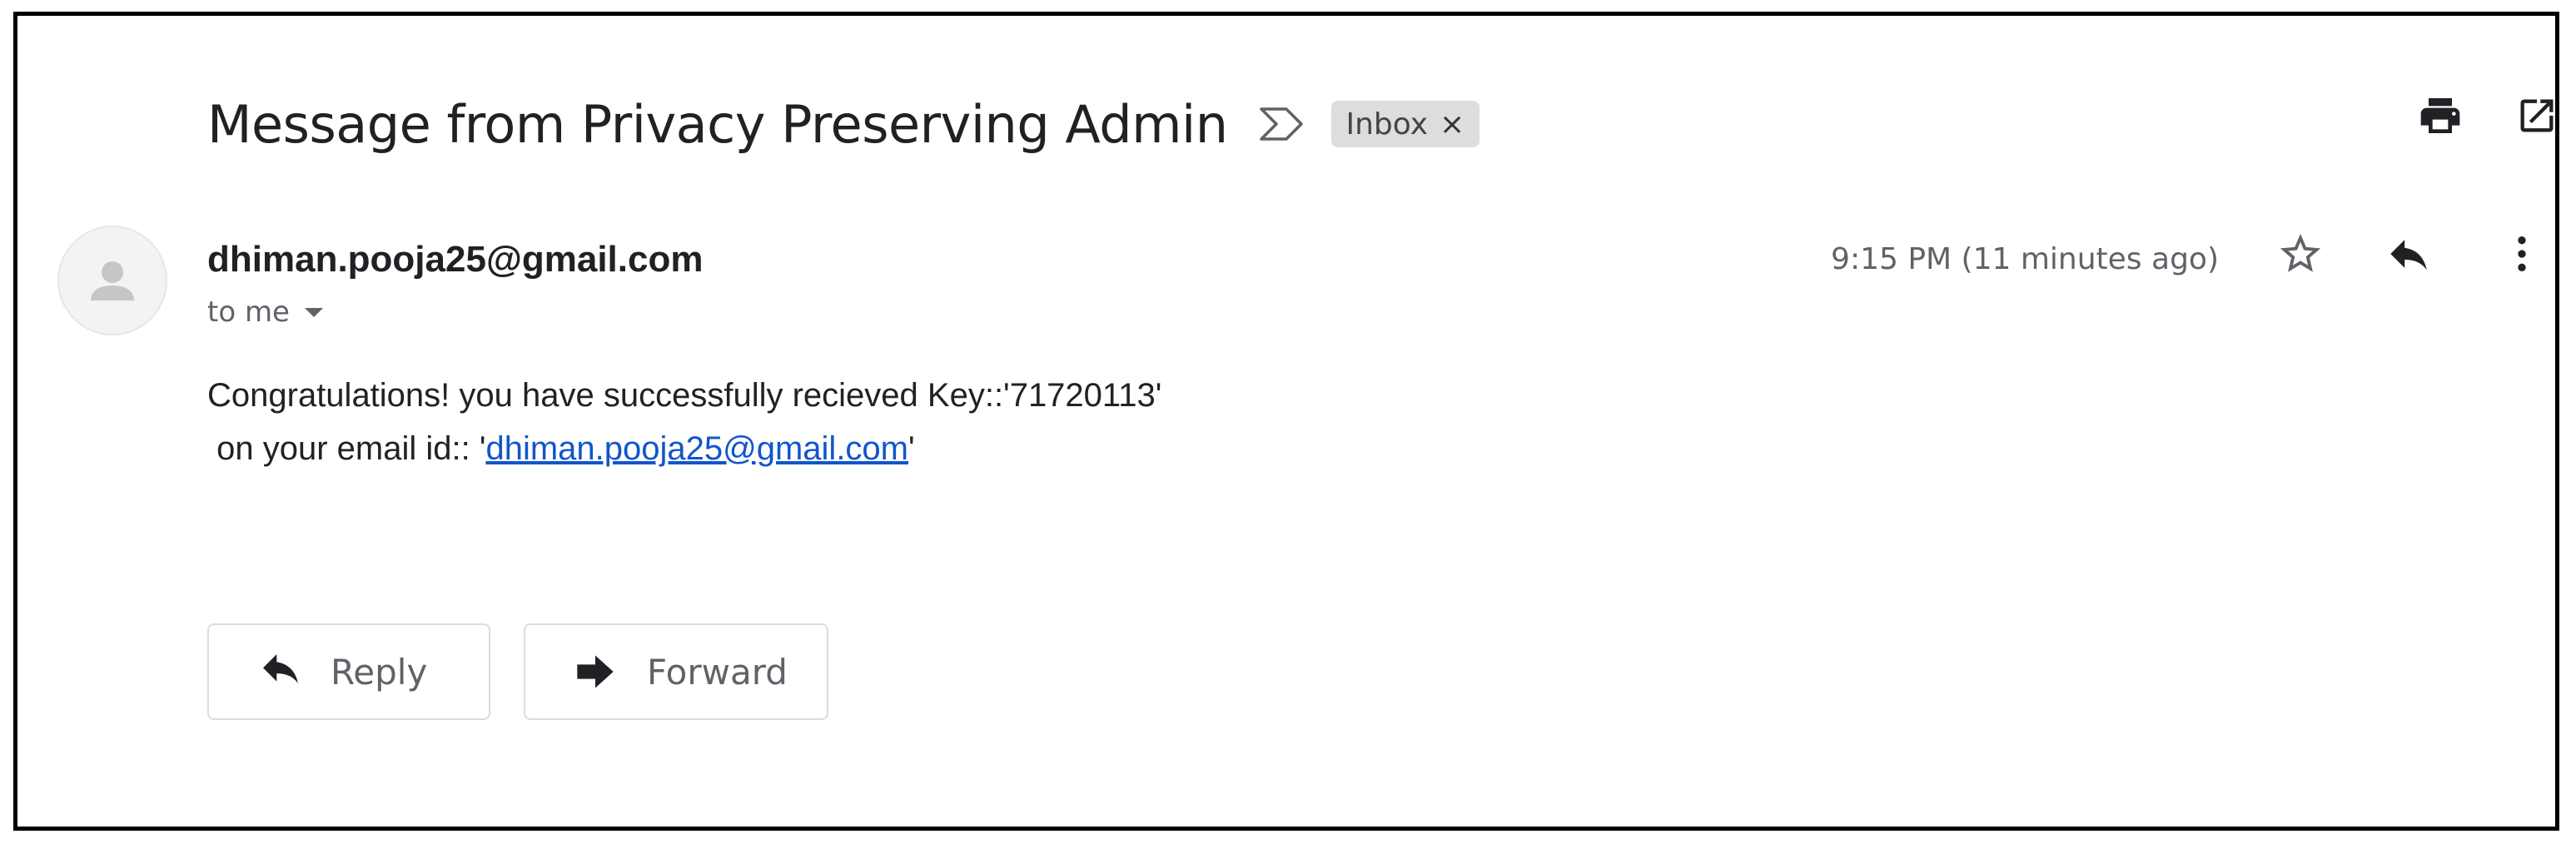 Image resolution: width=2576 pixels, height=849 pixels. I want to click on message-line-2-suffix: ', so click(911, 449).